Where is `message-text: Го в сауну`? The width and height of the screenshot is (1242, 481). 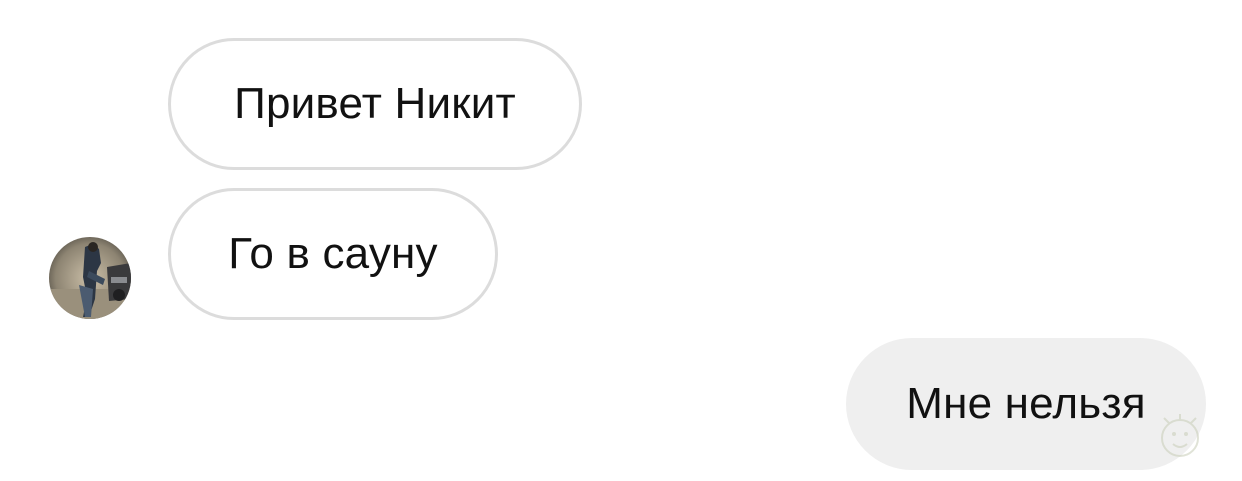 message-text: Го в сауну is located at coordinates (333, 253).